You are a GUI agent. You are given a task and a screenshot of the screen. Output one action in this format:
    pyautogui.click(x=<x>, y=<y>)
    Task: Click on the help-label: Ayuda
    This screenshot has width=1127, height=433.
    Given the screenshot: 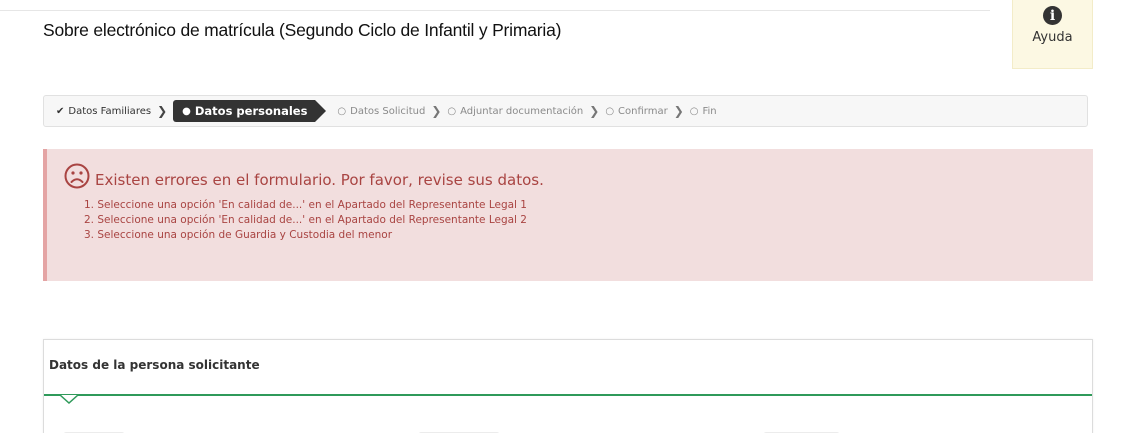 What is the action you would take?
    pyautogui.click(x=1052, y=37)
    